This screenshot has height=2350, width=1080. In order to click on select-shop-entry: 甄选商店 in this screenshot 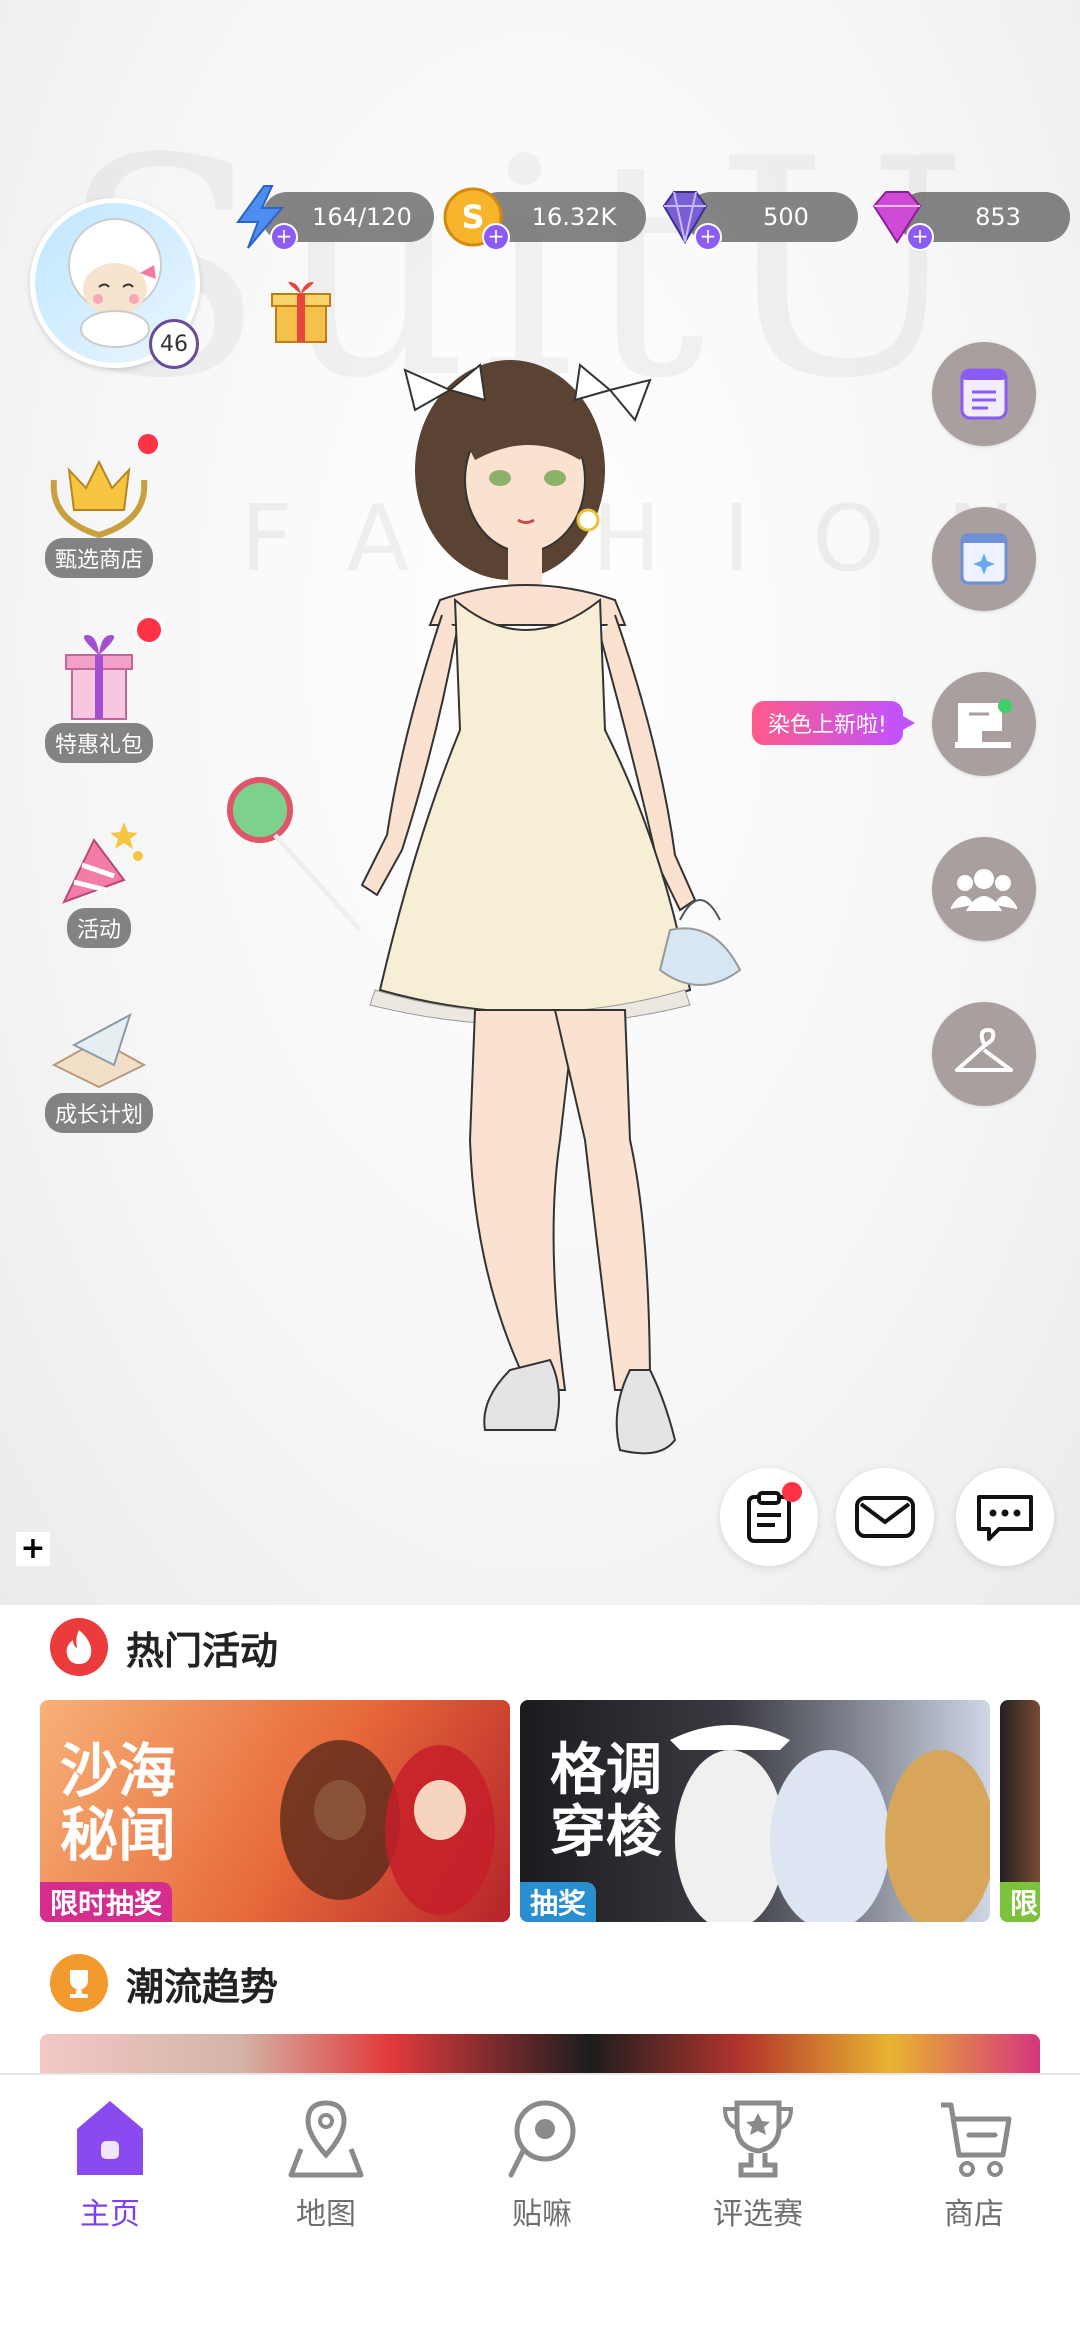, I will do `click(99, 506)`.